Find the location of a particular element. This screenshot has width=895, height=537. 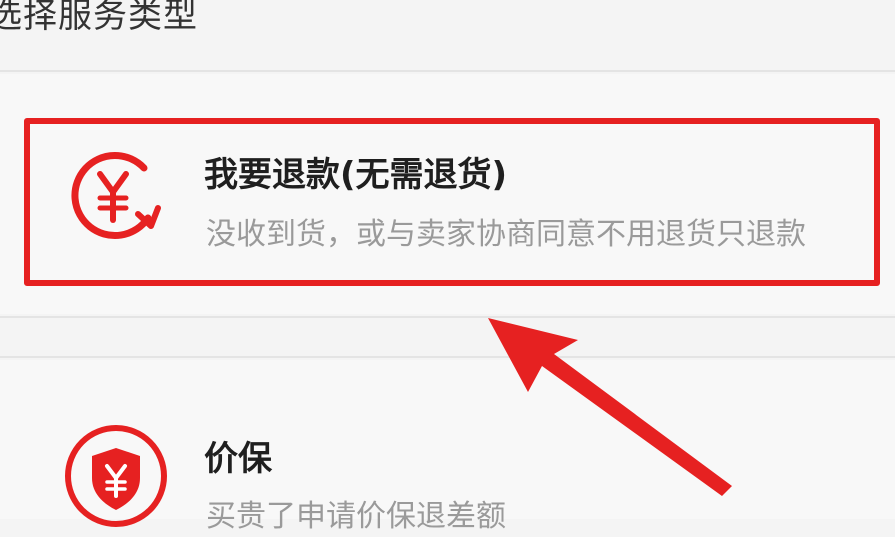

option-description: 买贵了申请价保退差额 is located at coordinates (356, 516).